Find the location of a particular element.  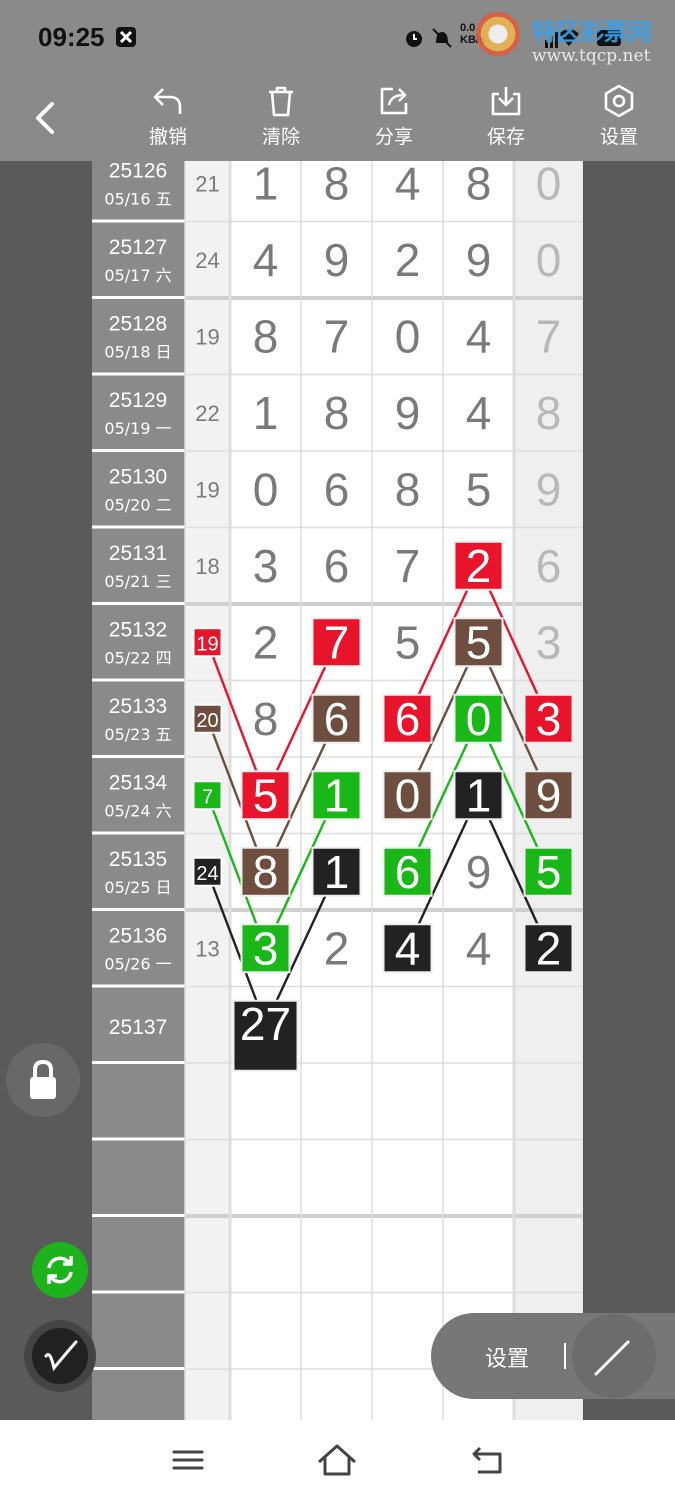

issue-date: 05/24 六 is located at coordinates (137, 810).